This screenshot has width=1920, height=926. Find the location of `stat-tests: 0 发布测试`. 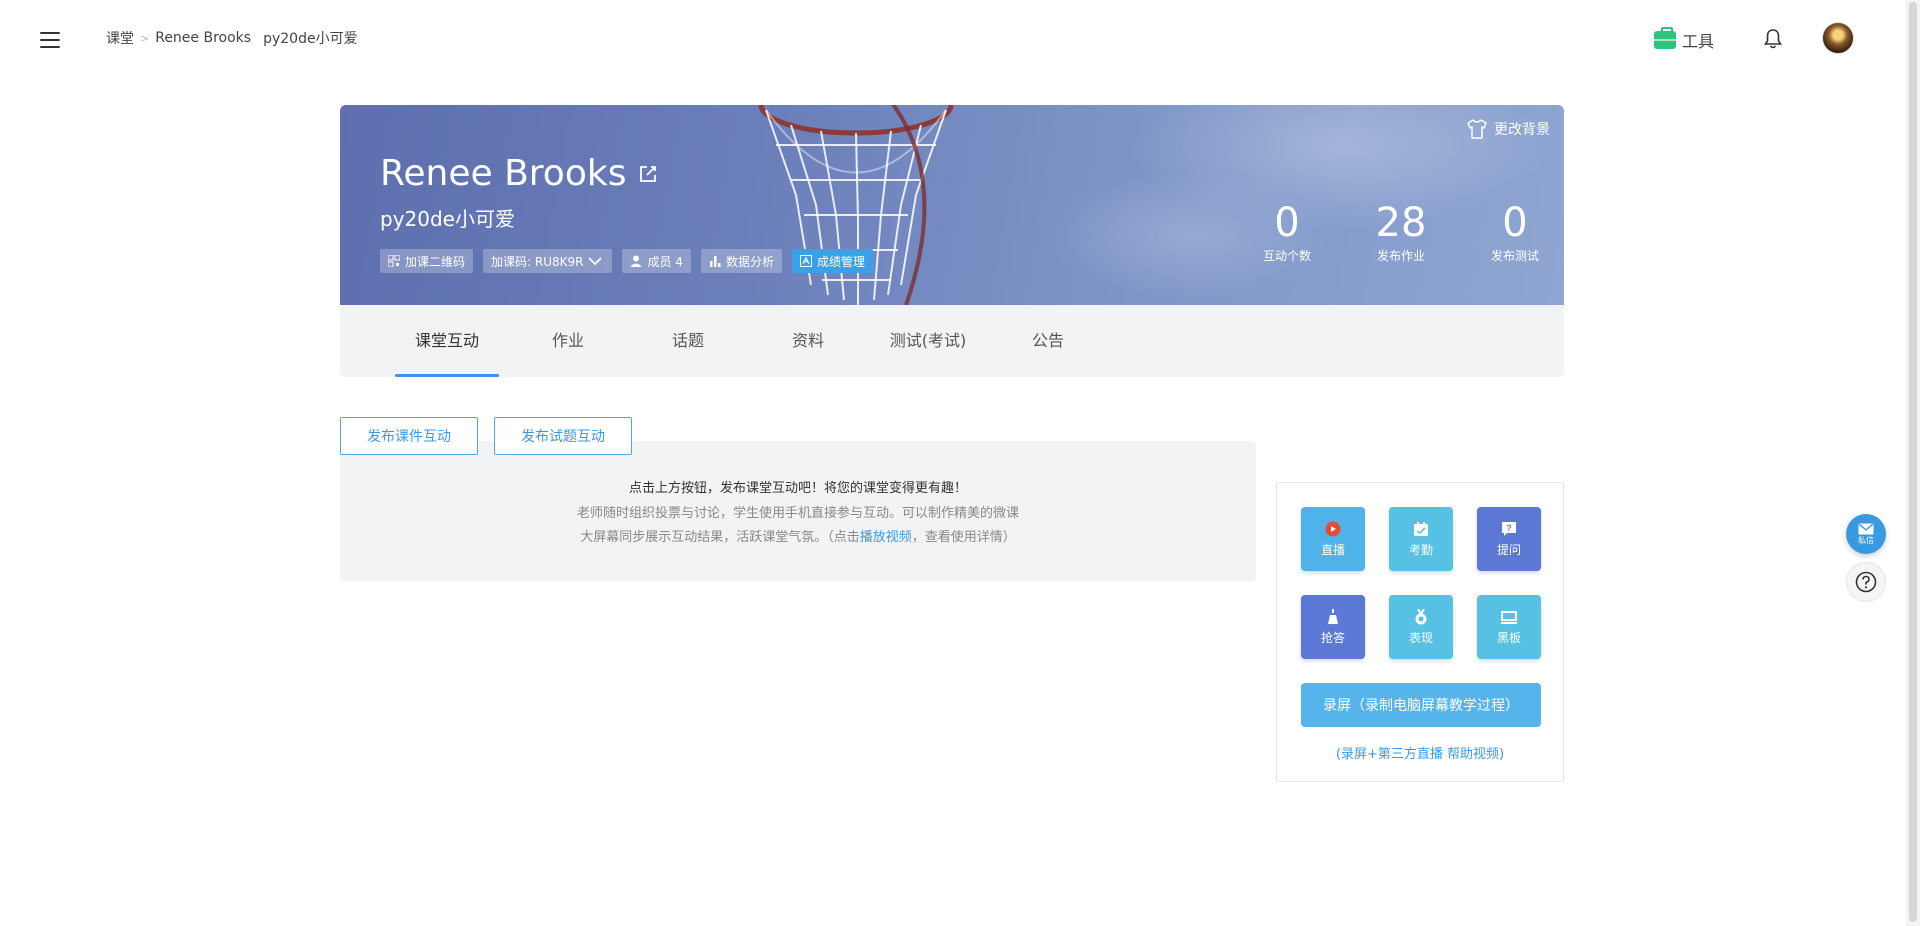

stat-tests: 0 发布测试 is located at coordinates (1511, 232).